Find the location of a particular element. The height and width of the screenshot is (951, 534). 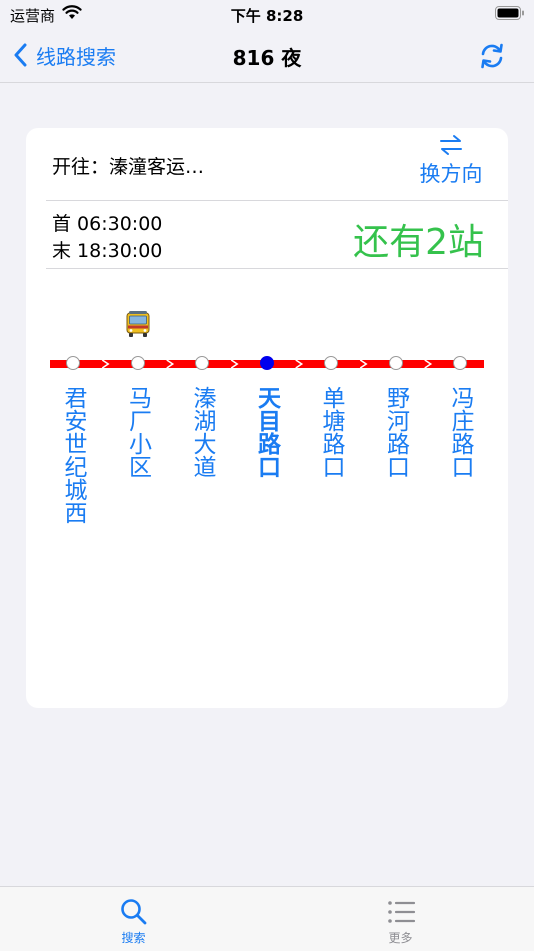

page-title: 816 夜 is located at coordinates (267, 58).